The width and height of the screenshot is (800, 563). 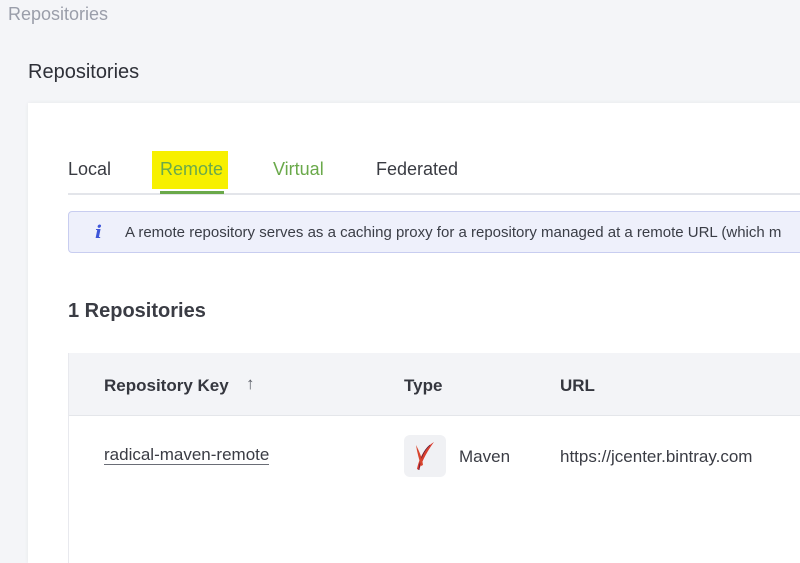 I want to click on column-header-type: Type, so click(x=423, y=386).